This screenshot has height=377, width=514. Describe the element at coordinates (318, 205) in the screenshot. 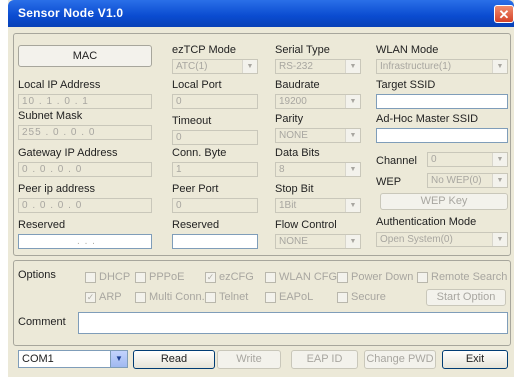

I see `stop-bit-select: 1Bit ▼` at that location.